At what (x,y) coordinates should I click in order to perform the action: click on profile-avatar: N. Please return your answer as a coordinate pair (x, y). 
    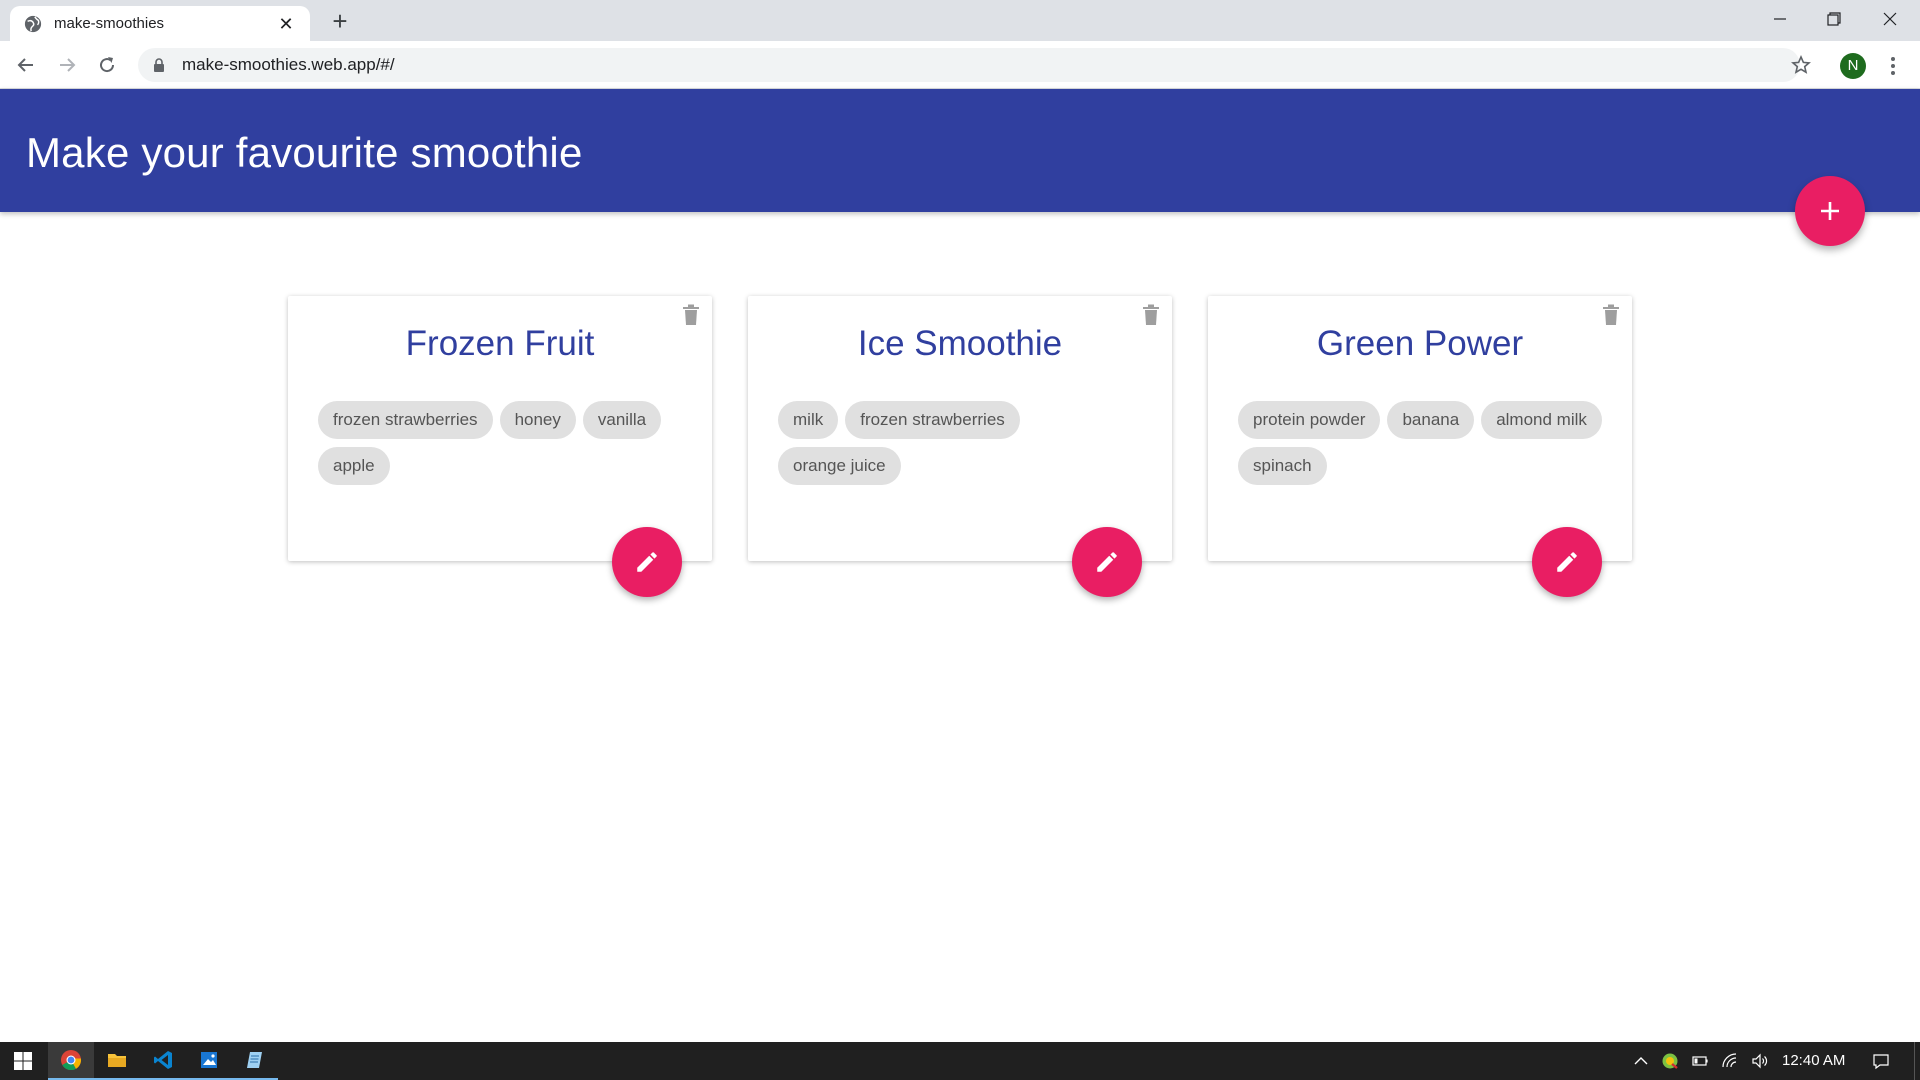
    Looking at the image, I should click on (1853, 66).